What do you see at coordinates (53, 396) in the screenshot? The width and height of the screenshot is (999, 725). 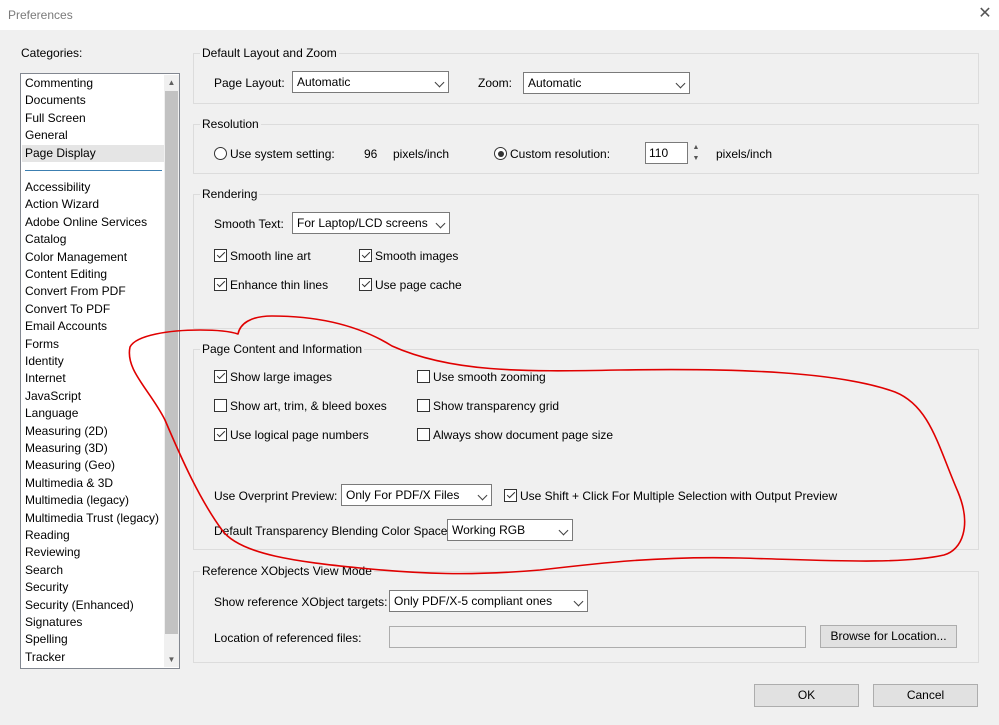 I see `category-item: JavaScript` at bounding box center [53, 396].